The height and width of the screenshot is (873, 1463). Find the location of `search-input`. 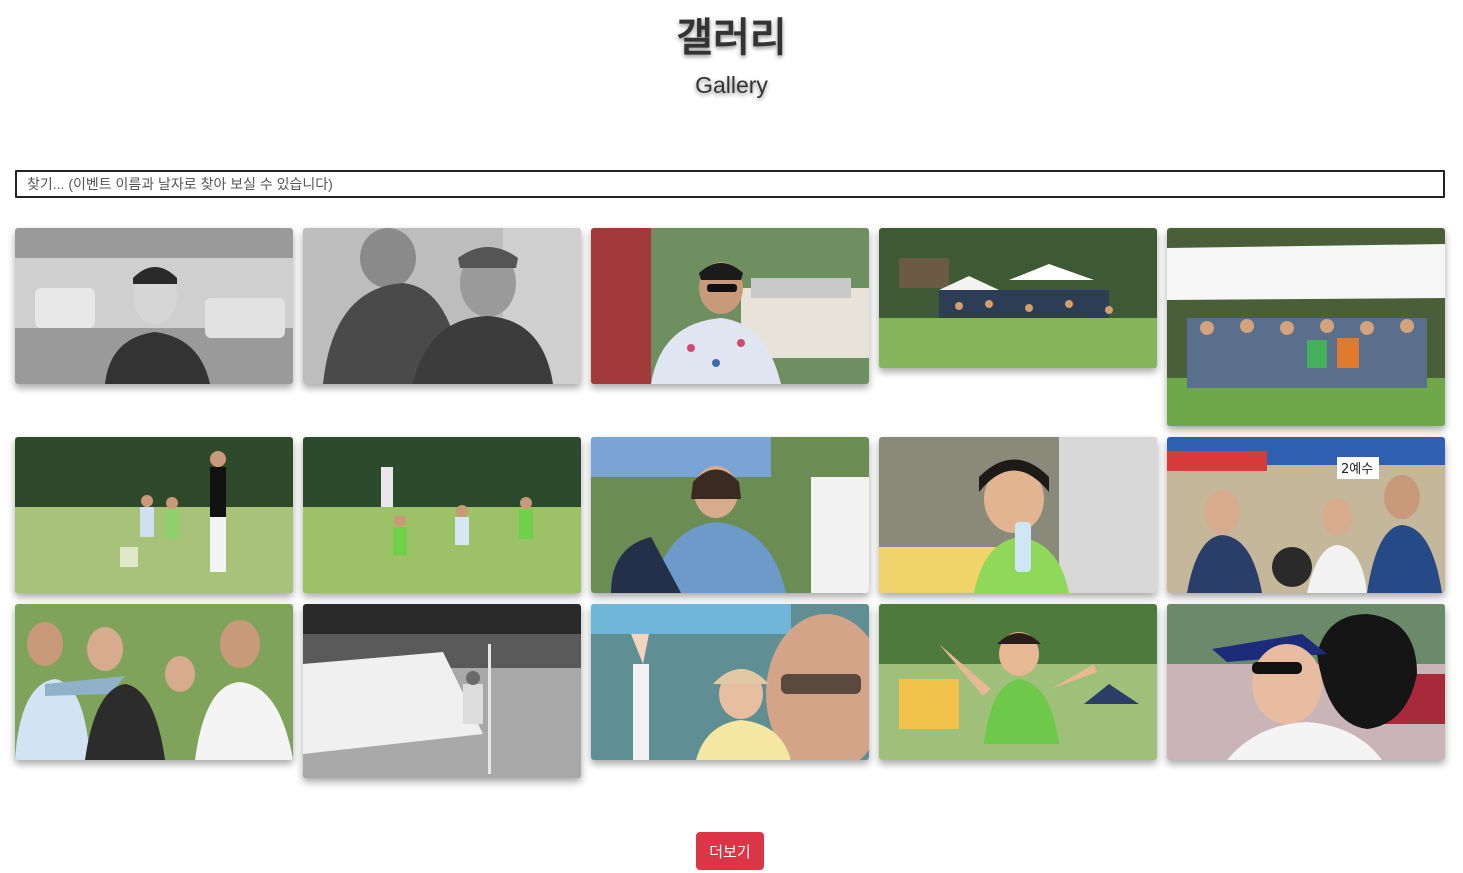

search-input is located at coordinates (730, 184).